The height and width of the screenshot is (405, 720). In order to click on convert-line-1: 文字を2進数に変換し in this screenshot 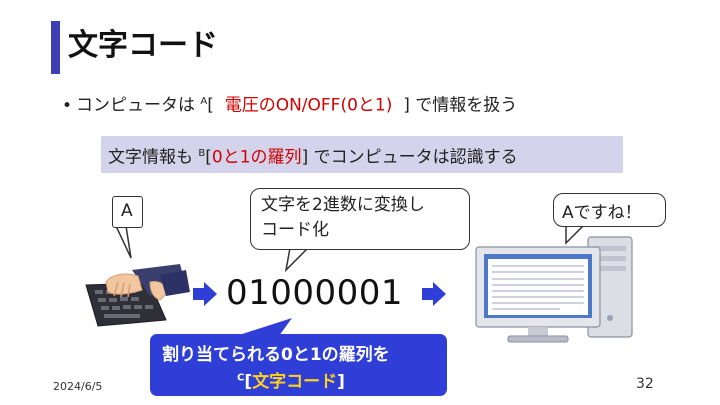, I will do `click(343, 205)`.